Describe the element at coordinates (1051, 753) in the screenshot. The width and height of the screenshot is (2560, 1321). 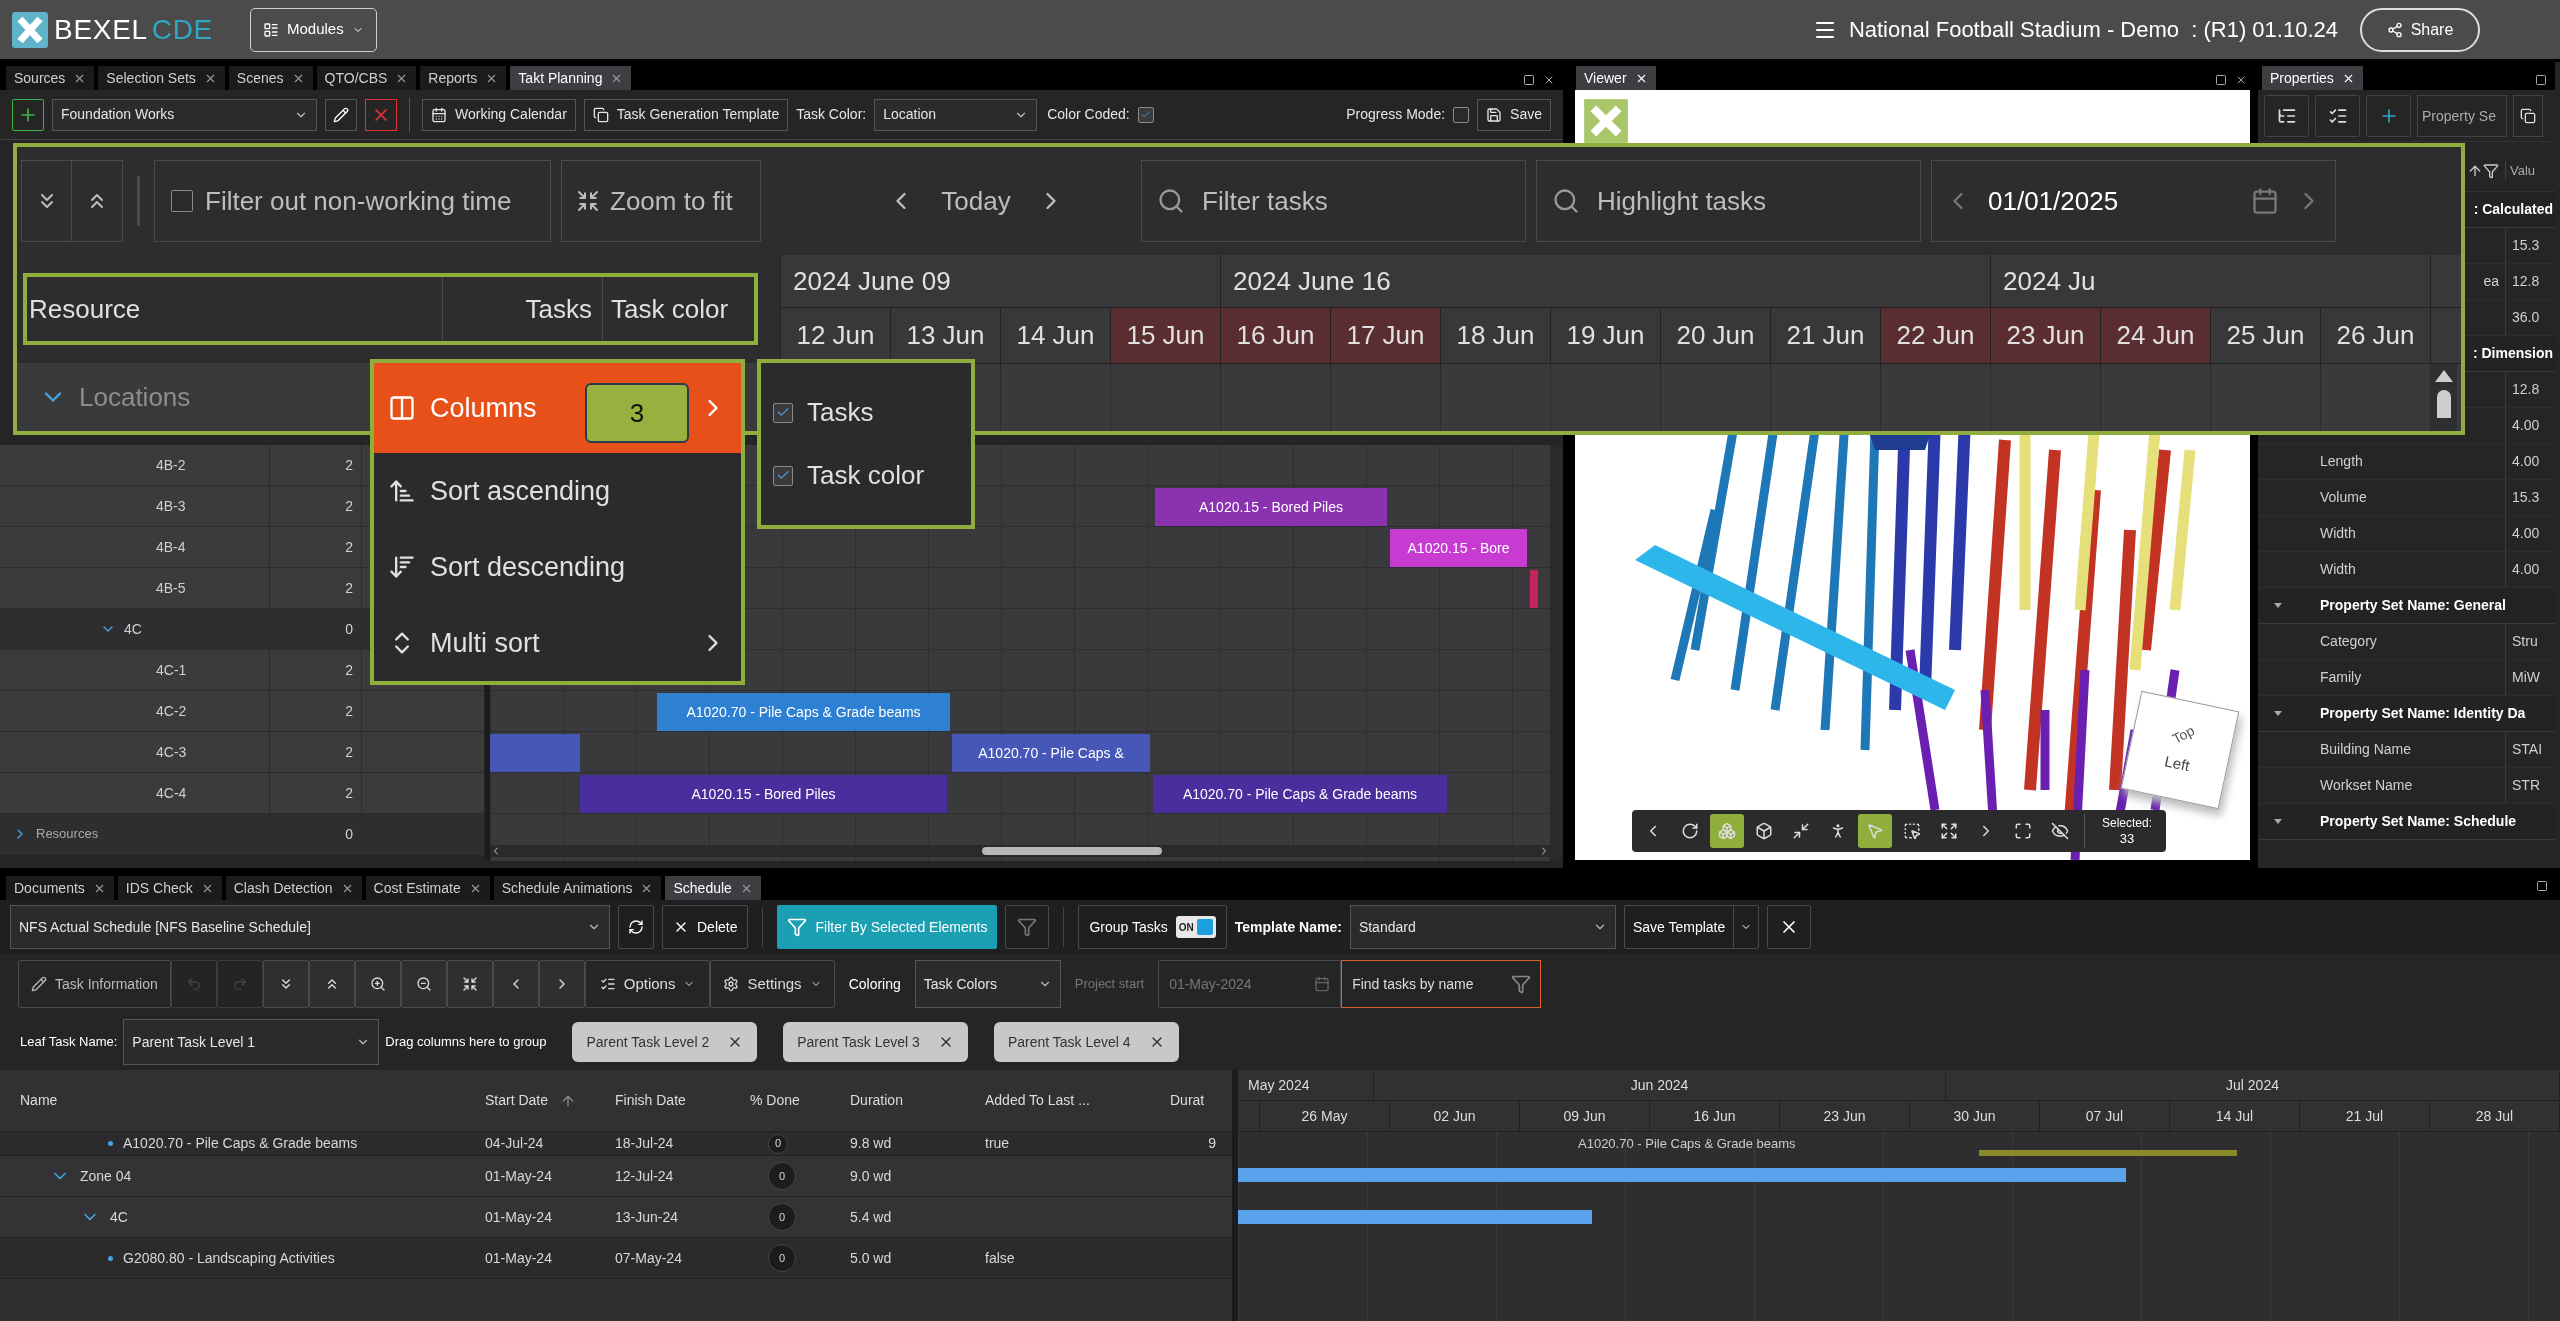
I see `task-bar: A1020.70 - Pile Caps &` at that location.